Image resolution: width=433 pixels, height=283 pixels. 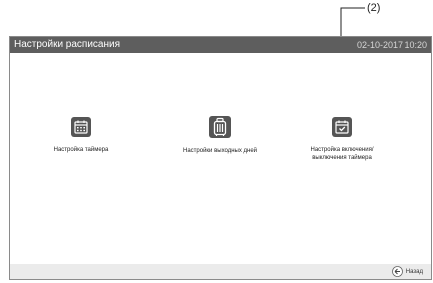 I want to click on time-display: 10:20, so click(x=415, y=45).